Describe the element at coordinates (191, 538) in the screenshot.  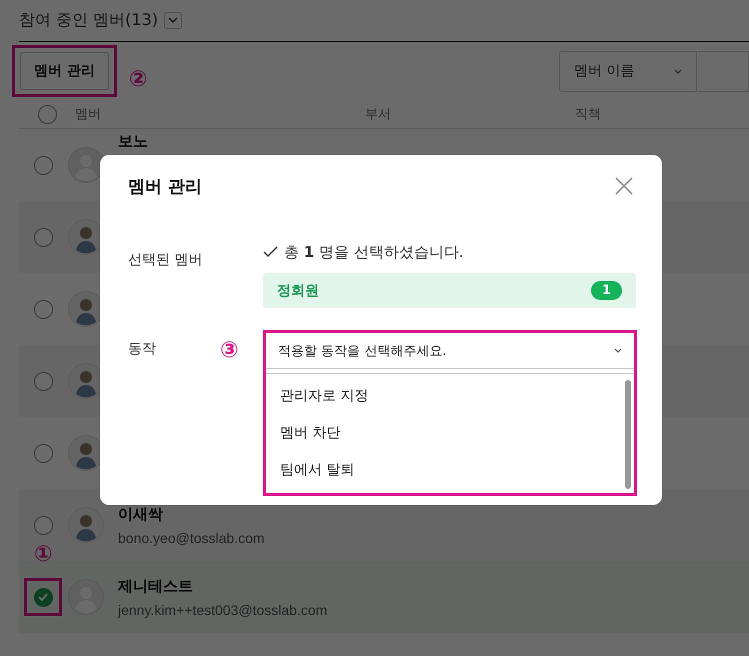
I see `member-email: bono.yeo@tosslab.com` at that location.